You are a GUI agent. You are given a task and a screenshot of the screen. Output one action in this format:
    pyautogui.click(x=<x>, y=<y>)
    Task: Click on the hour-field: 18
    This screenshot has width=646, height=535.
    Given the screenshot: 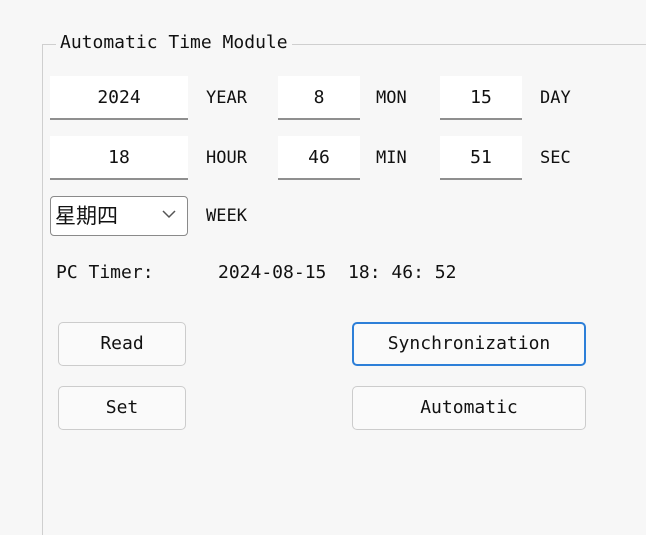 What is the action you would take?
    pyautogui.click(x=119, y=158)
    